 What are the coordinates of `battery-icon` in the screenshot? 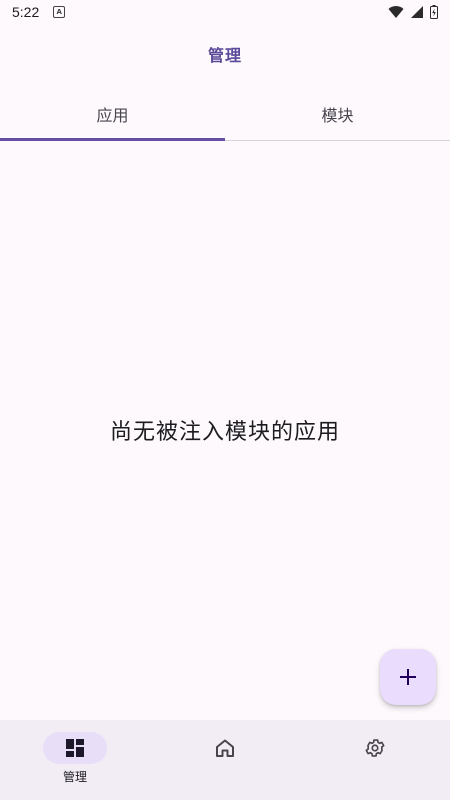 It's located at (434, 12).